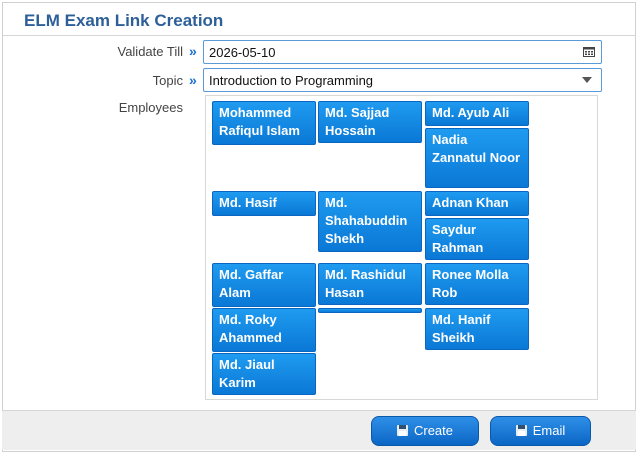 This screenshot has width=638, height=456. What do you see at coordinates (370, 122) in the screenshot?
I see `employee-tile: Md. Sajjad Hossain` at bounding box center [370, 122].